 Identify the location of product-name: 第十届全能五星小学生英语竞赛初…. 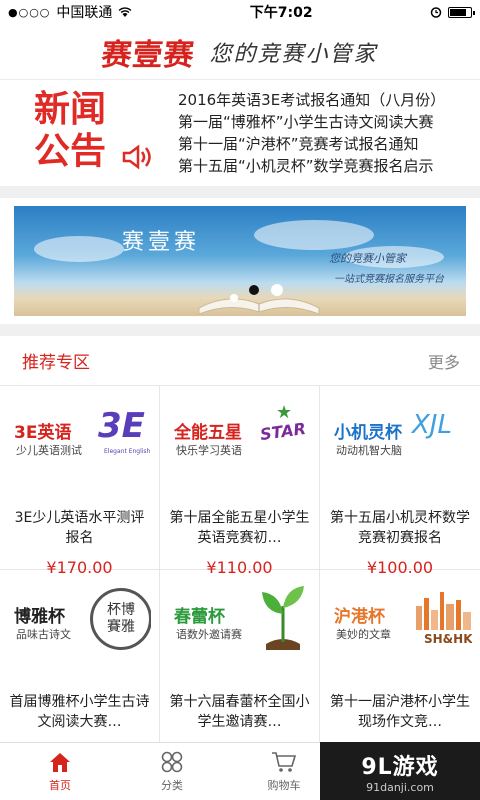
(239, 528).